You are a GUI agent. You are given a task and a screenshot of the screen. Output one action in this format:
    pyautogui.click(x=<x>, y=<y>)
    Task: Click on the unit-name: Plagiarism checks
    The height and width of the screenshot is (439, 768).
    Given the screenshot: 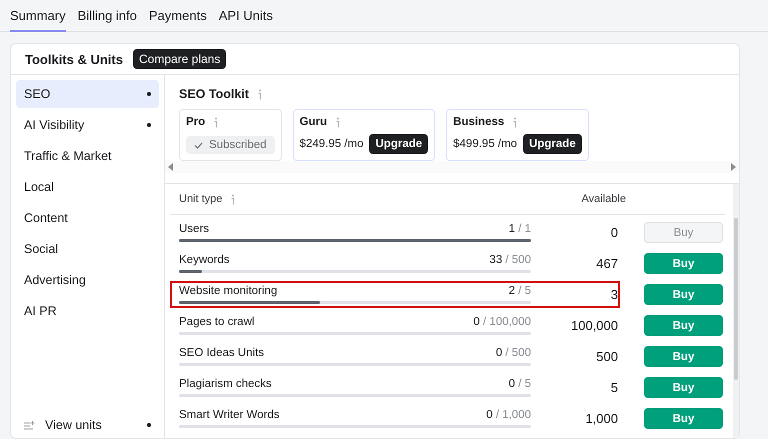 What is the action you would take?
    pyautogui.click(x=225, y=384)
    